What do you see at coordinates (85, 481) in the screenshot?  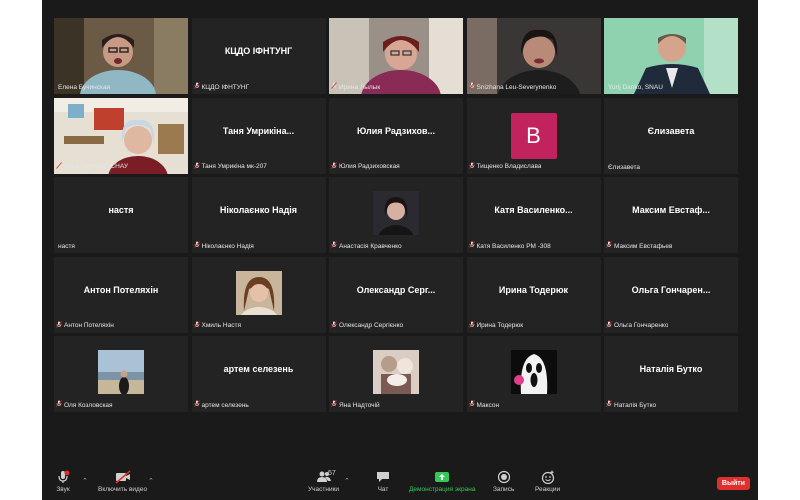 I see `audio-options-caret: ⌃` at bounding box center [85, 481].